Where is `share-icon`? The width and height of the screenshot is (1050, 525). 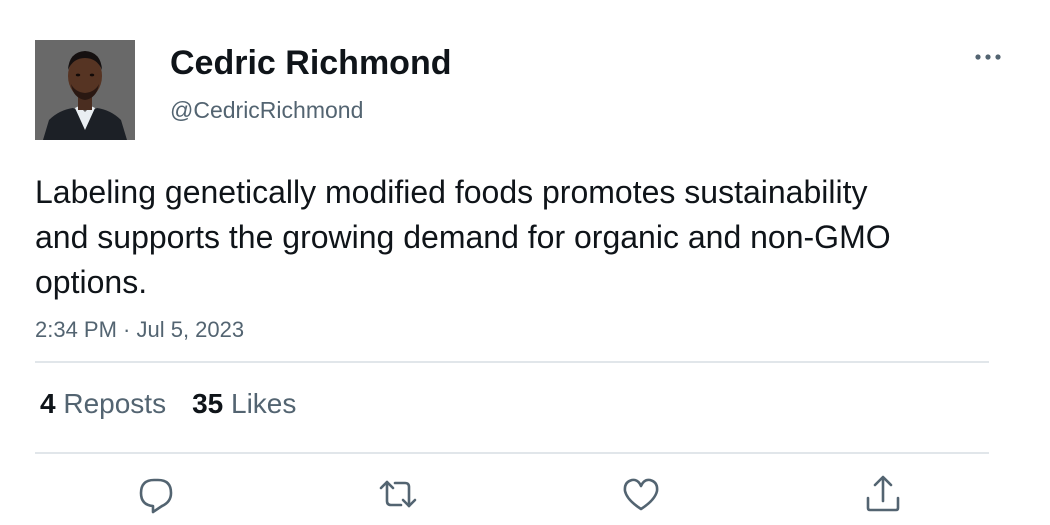 share-icon is located at coordinates (883, 493).